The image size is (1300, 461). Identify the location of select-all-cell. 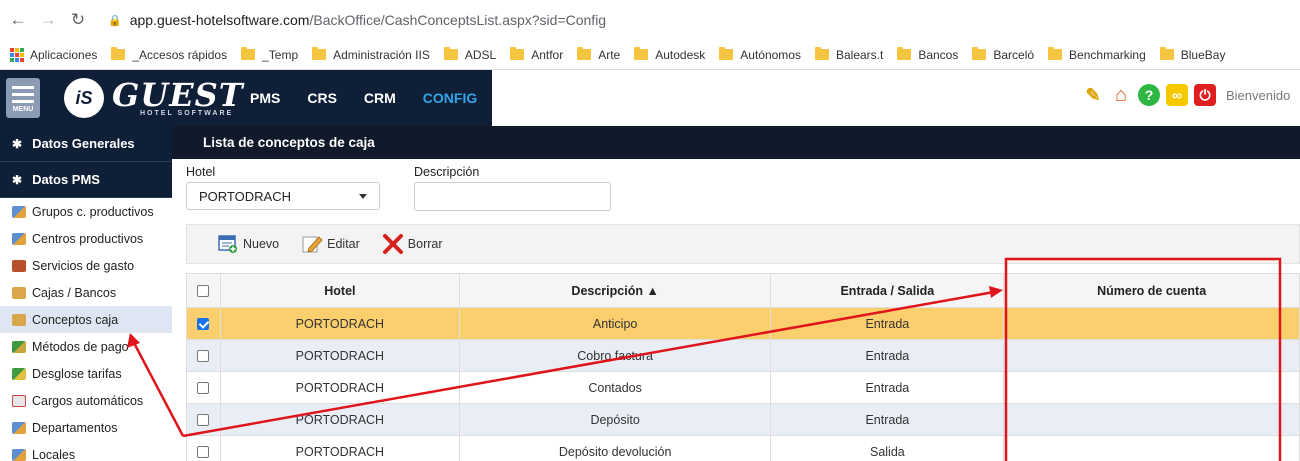
(203, 290).